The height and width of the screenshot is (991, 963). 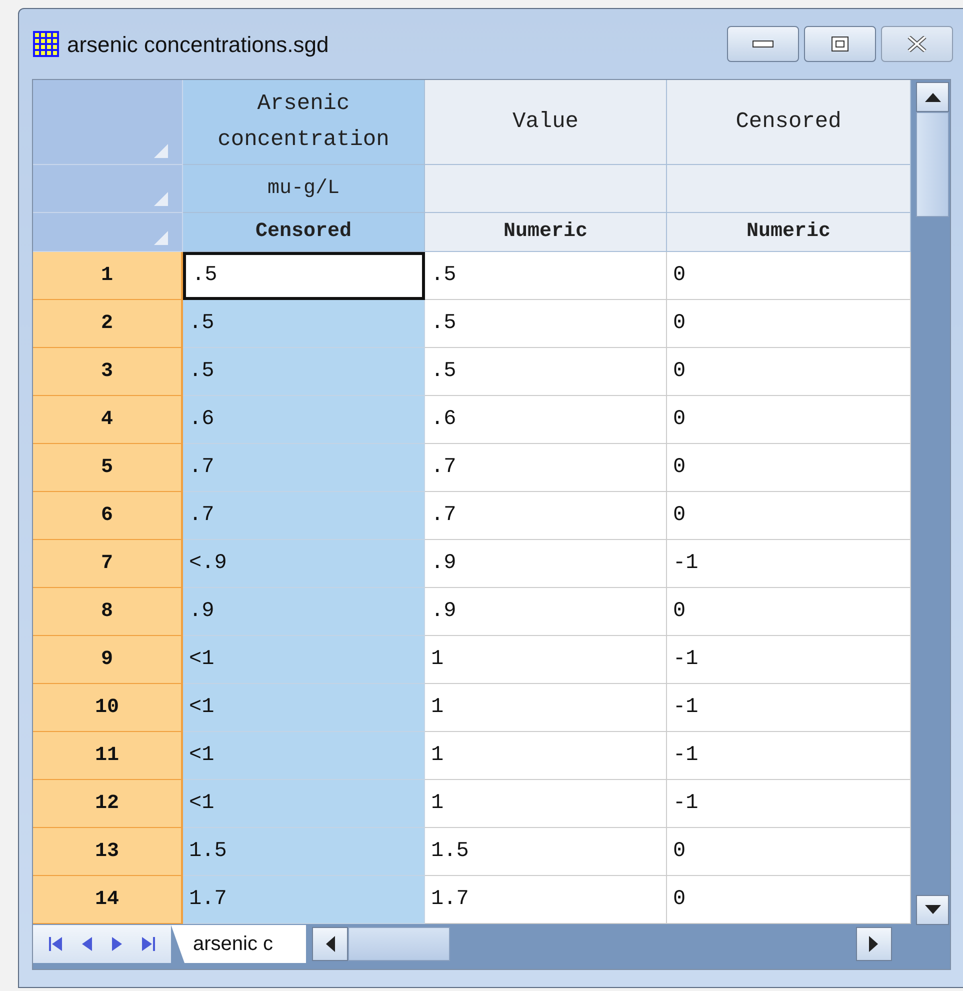 I want to click on up-arrow-icon, so click(x=932, y=97).